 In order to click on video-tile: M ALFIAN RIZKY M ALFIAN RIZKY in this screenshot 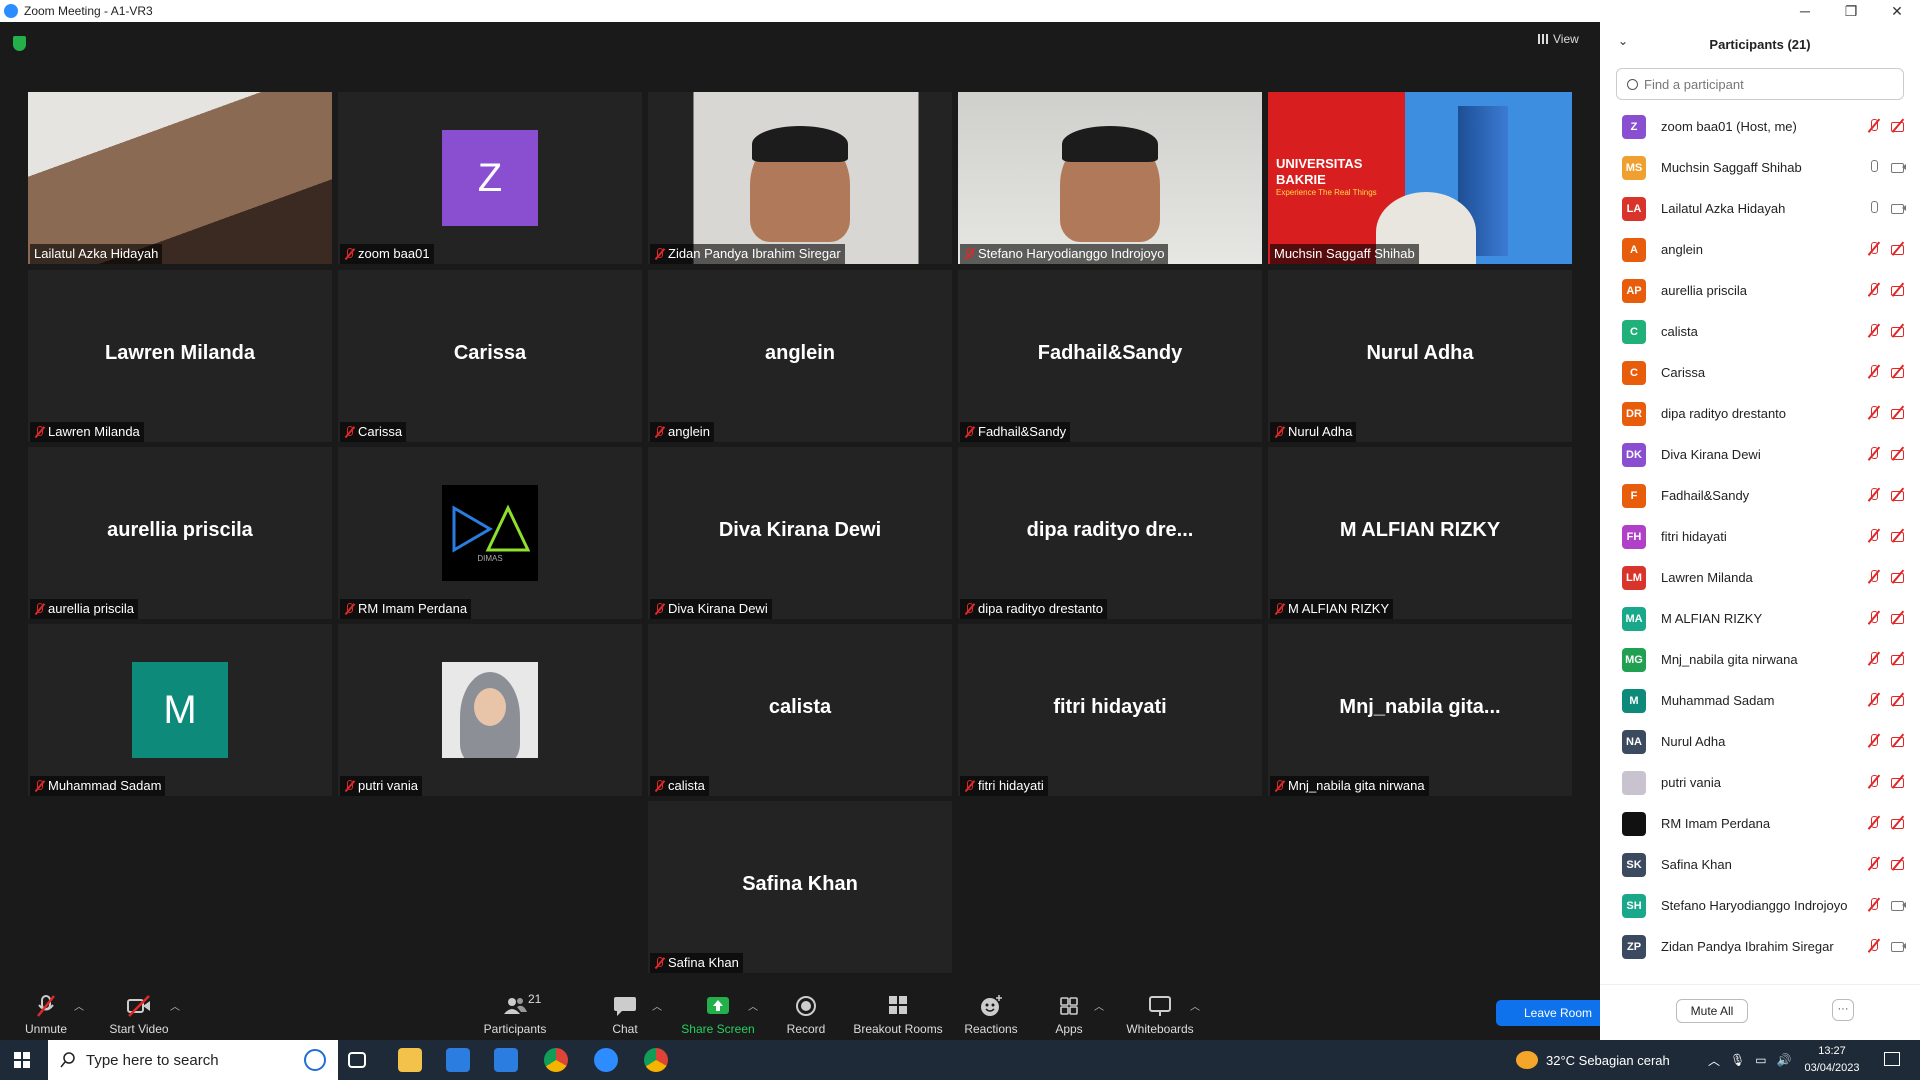, I will do `click(1420, 533)`.